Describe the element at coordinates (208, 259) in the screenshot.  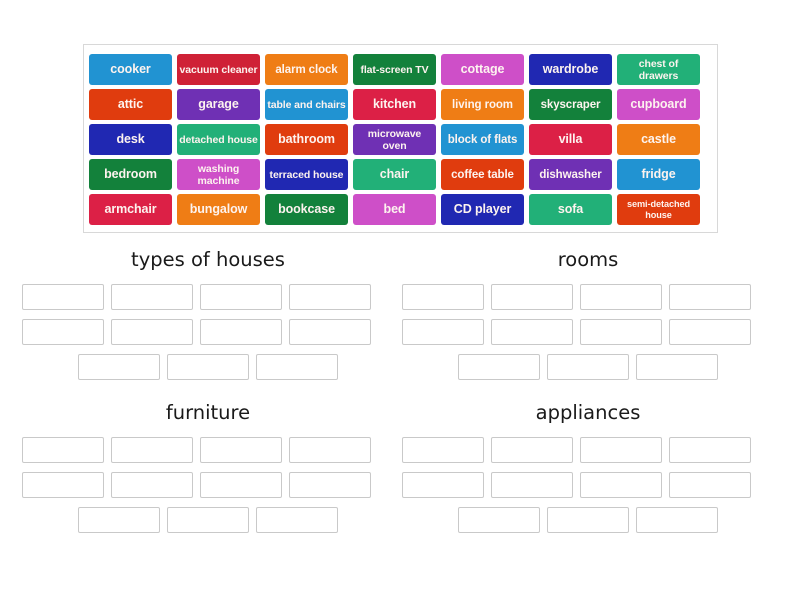
I see `category-title: types of houses` at that location.